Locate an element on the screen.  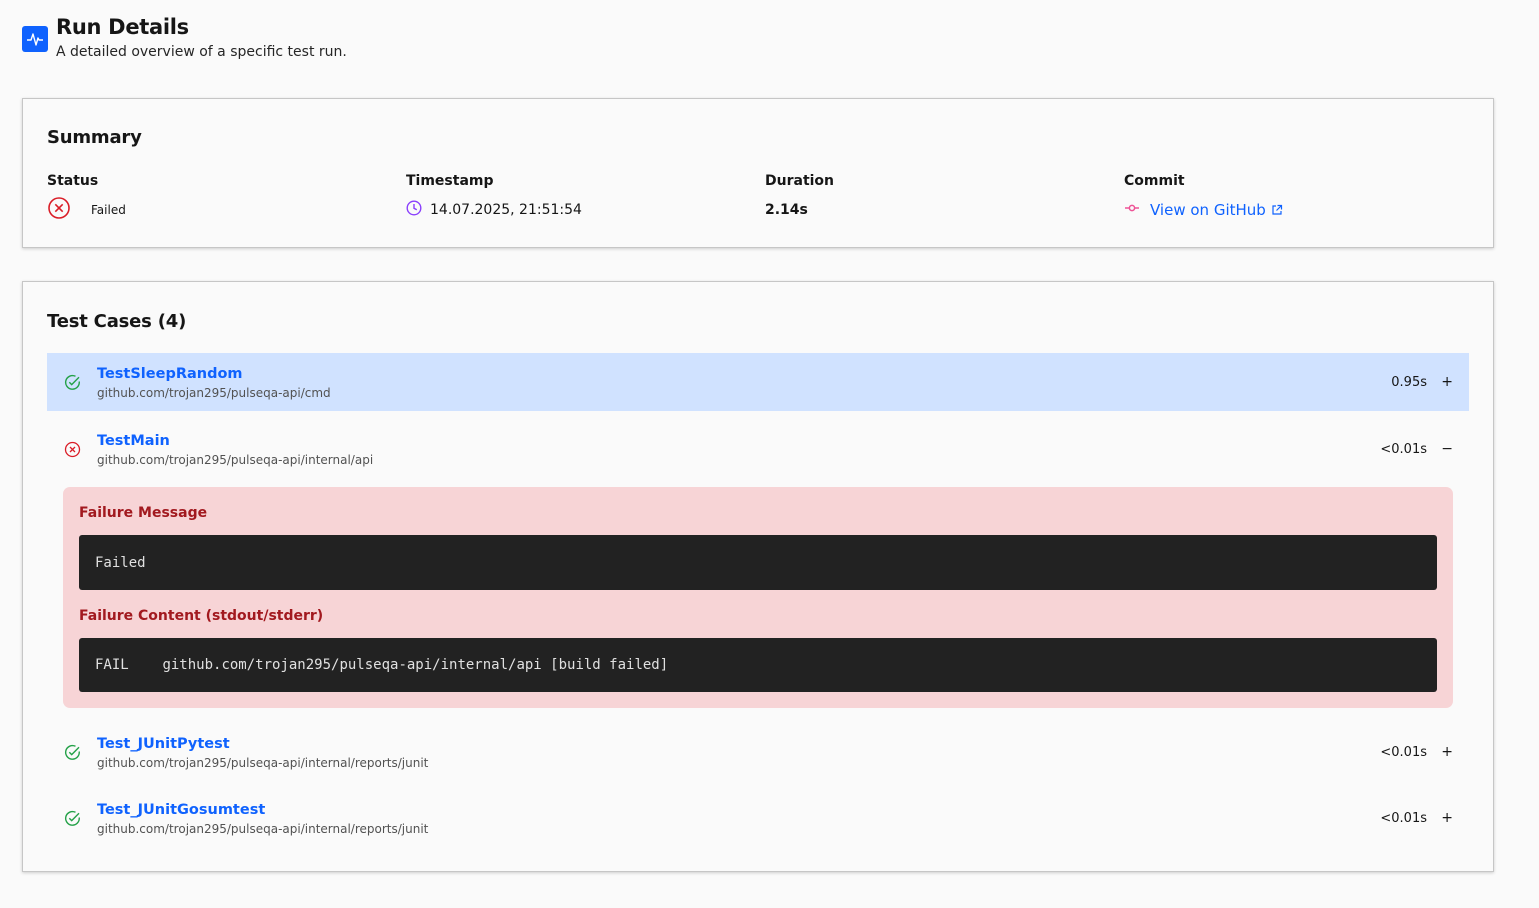
status-value: Failed is located at coordinates (108, 210).